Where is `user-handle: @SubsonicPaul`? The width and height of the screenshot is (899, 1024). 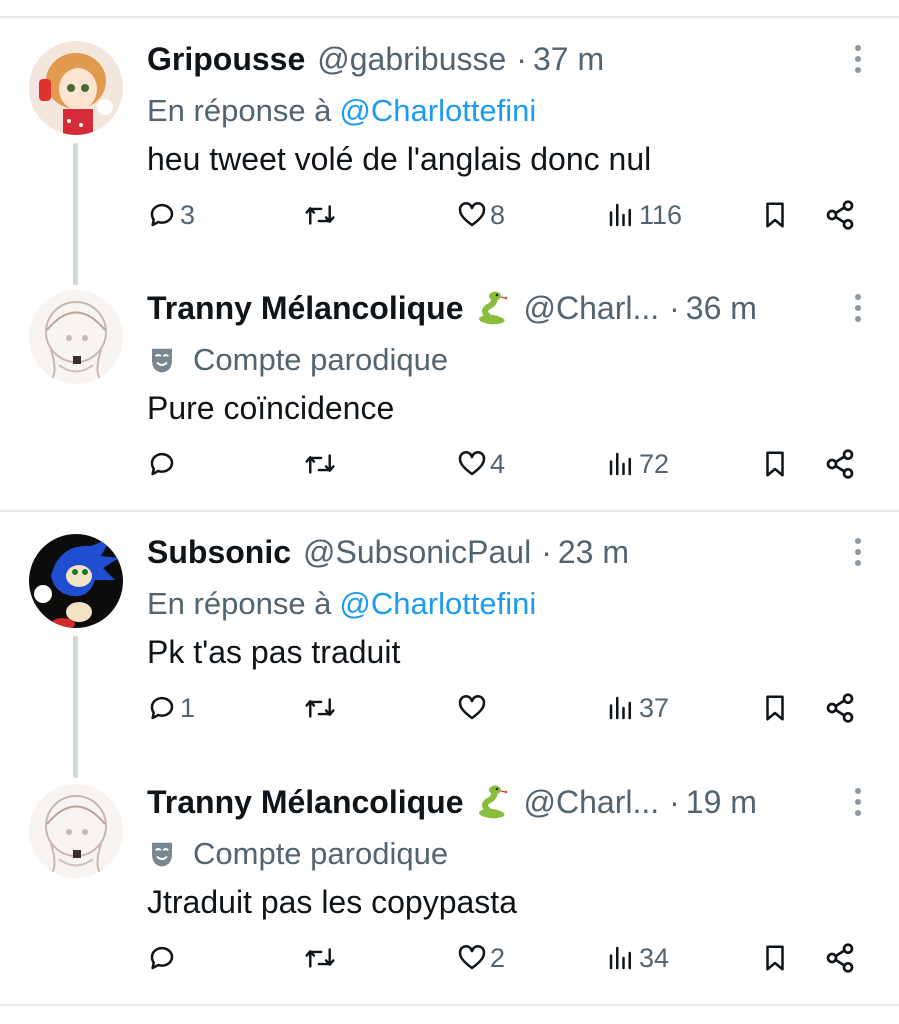 user-handle: @SubsonicPaul is located at coordinates (417, 552).